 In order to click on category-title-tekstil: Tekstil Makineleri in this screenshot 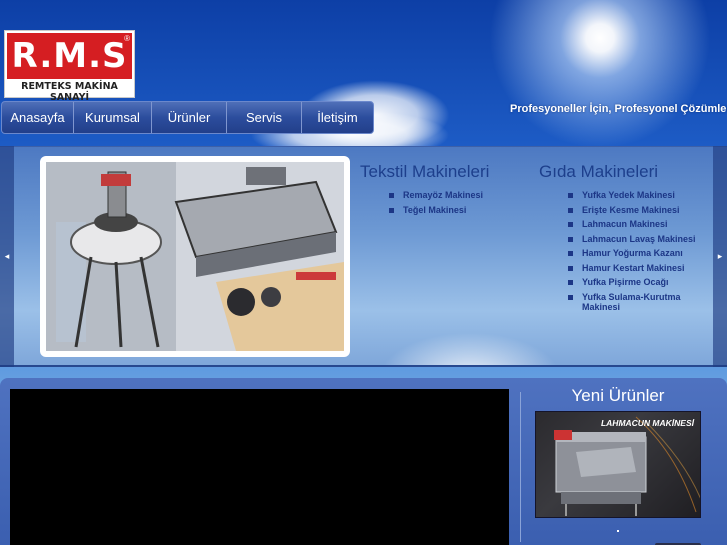, I will do `click(424, 172)`.